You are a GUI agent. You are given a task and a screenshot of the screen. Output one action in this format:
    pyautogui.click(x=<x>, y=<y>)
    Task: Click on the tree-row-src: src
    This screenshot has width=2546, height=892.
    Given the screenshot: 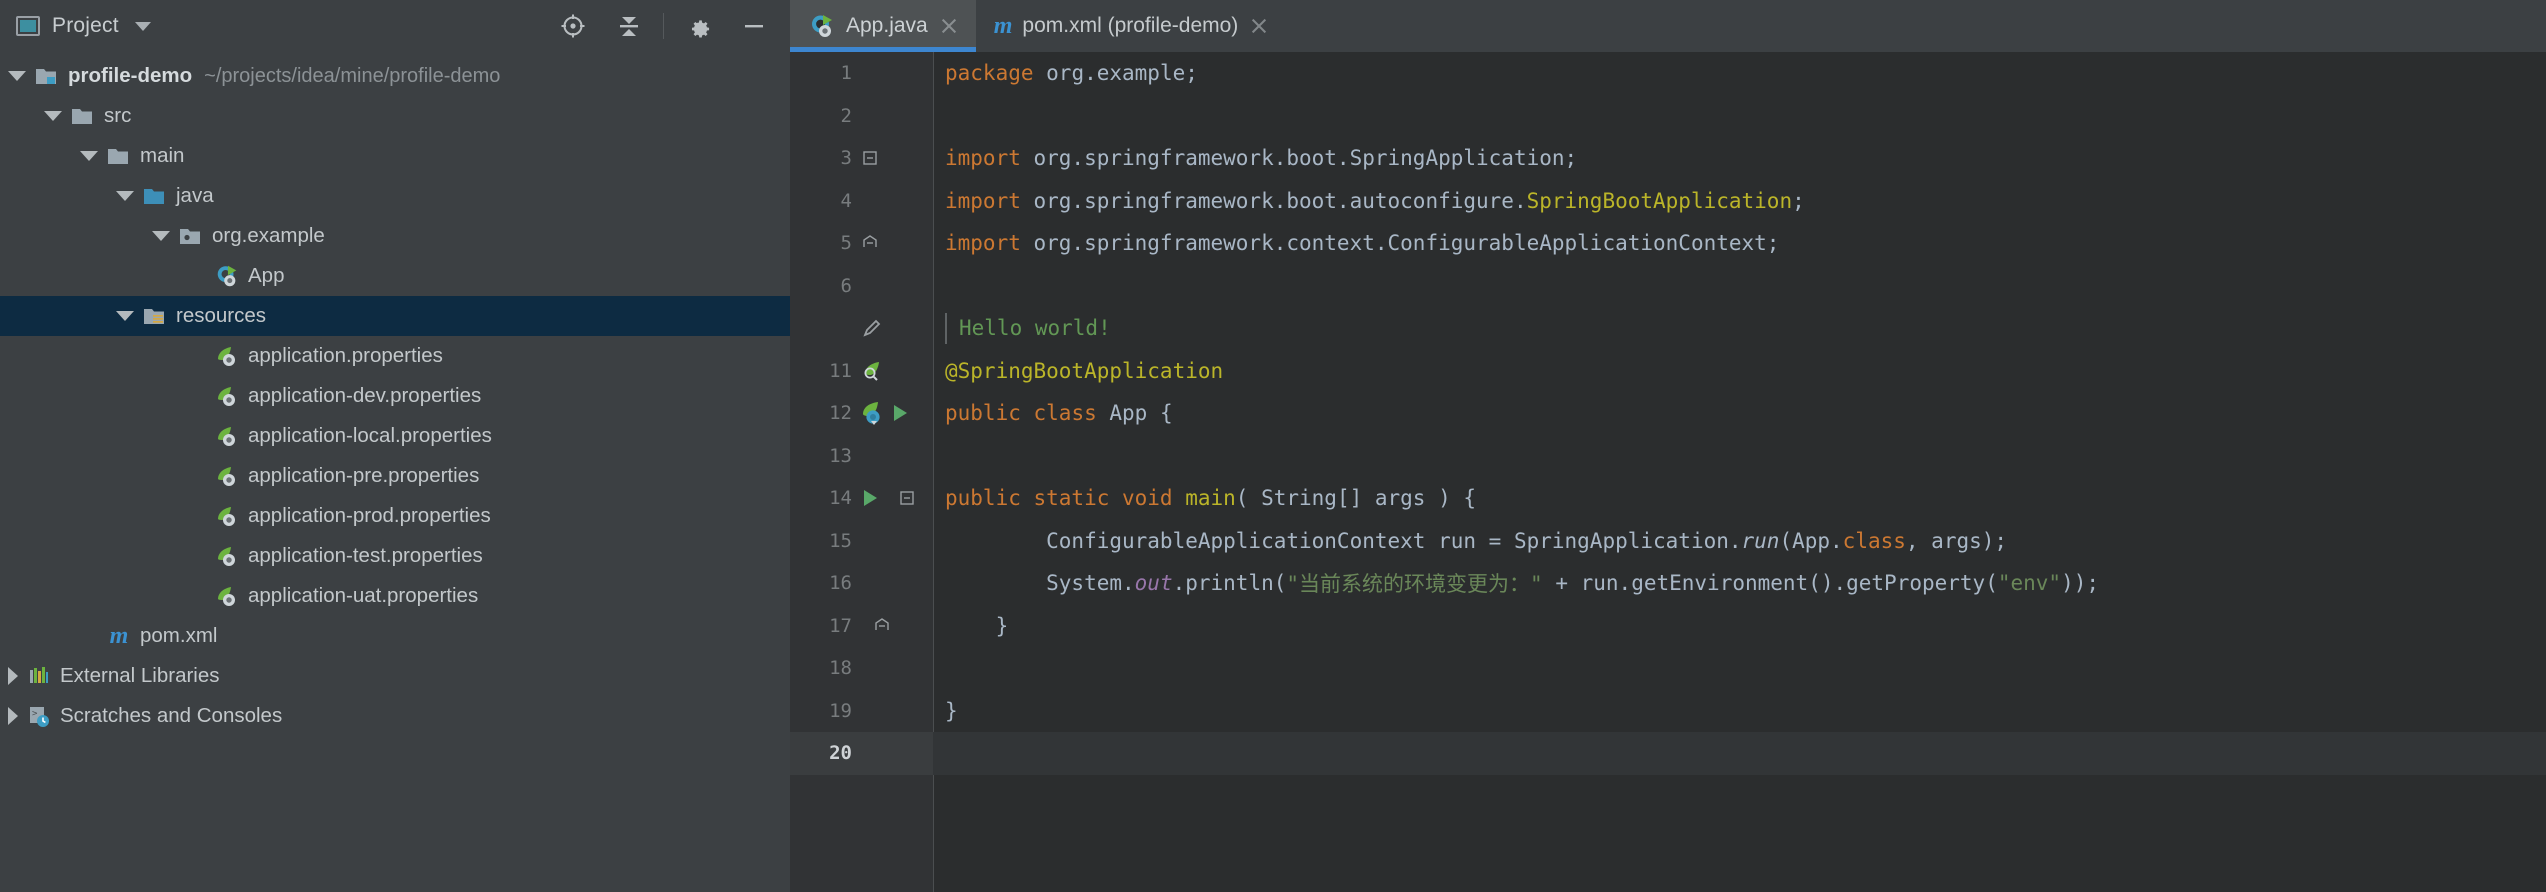 What is the action you would take?
    pyautogui.click(x=395, y=116)
    